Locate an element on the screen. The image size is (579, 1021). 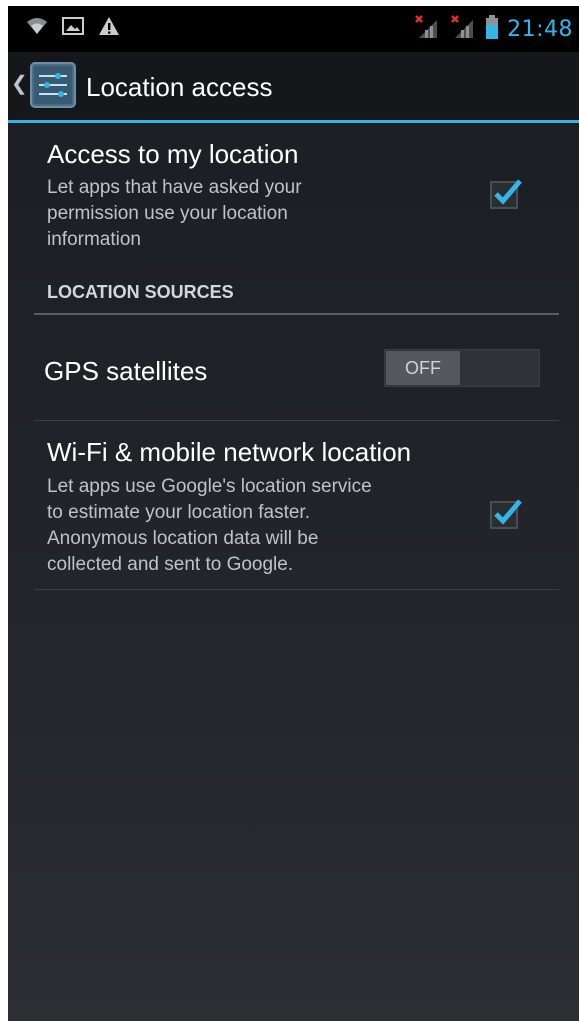
gps-title: GPS satellites is located at coordinates (126, 371).